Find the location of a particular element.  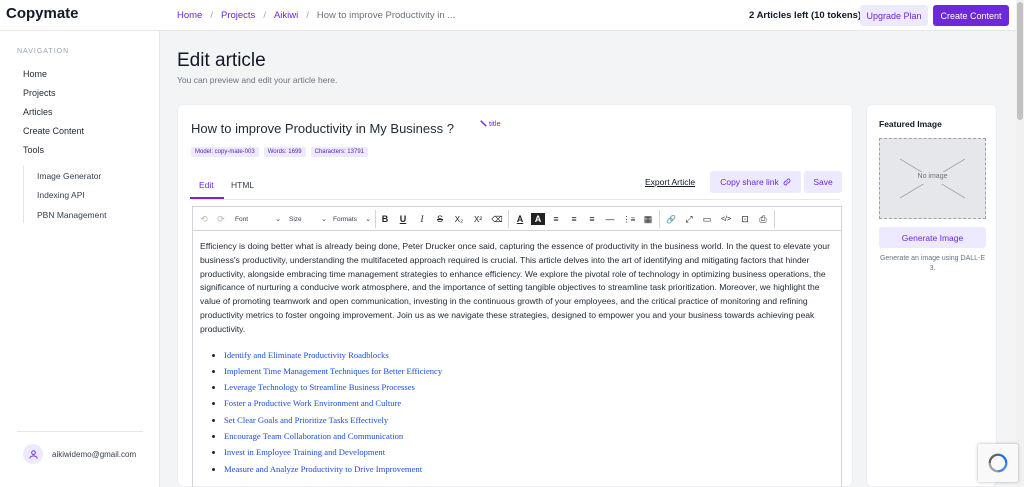

title-hint: title is located at coordinates (490, 123).